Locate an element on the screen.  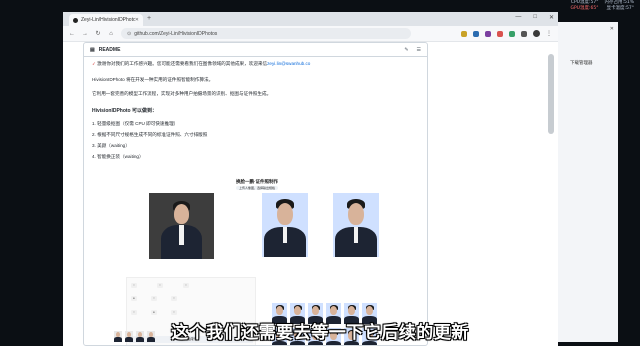
outline-icon: ☰ is located at coordinates (419, 50).